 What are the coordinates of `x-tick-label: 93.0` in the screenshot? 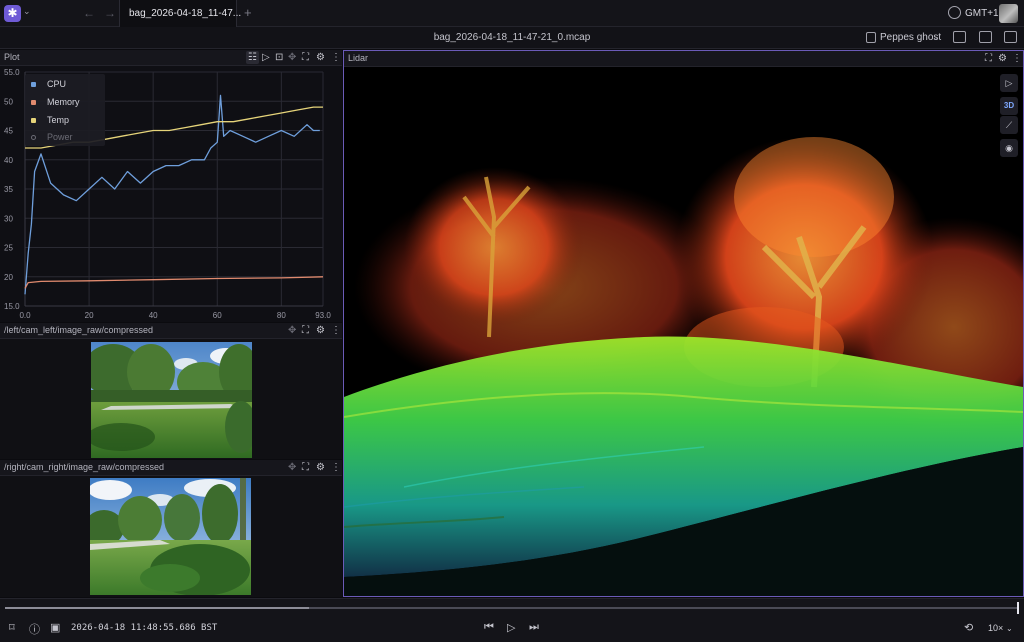 It's located at (323, 315).